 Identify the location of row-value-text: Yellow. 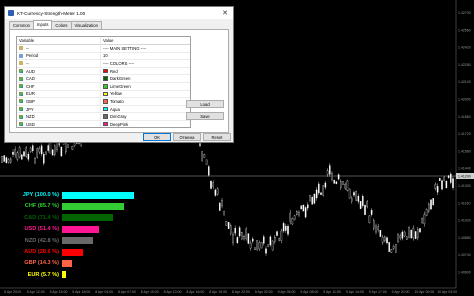
(116, 94).